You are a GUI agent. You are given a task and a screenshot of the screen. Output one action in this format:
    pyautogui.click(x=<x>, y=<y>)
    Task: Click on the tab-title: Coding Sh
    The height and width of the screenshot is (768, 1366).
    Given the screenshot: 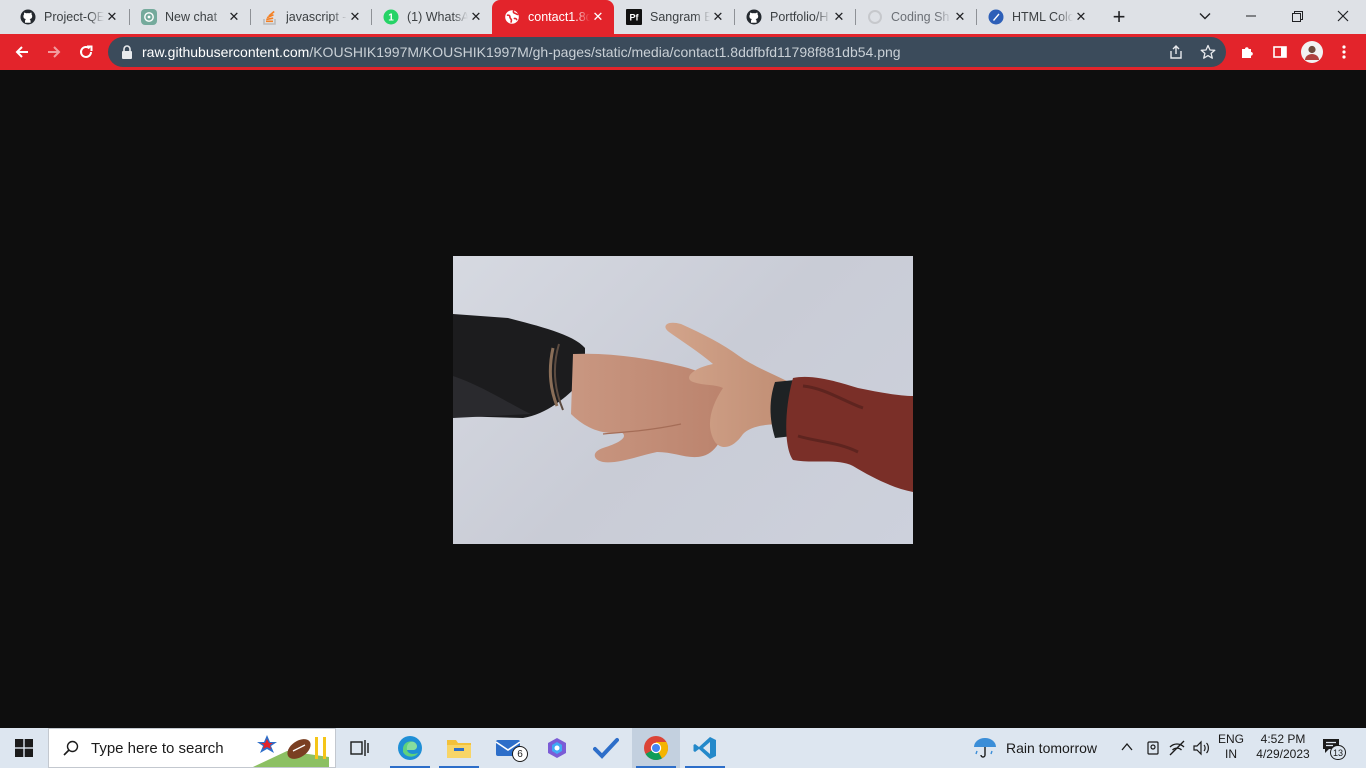 What is the action you would take?
    pyautogui.click(x=920, y=17)
    